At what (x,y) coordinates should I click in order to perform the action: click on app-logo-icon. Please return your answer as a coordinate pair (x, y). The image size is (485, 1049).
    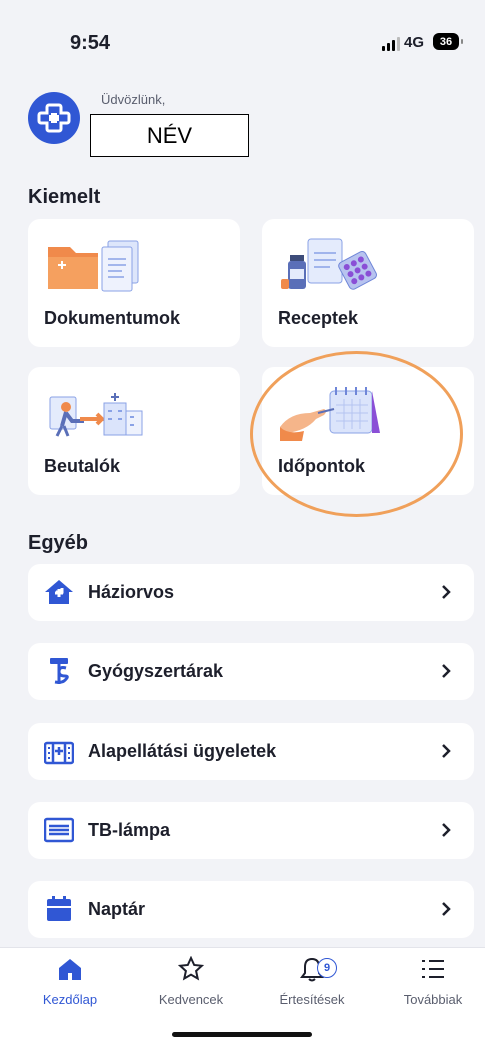
    Looking at the image, I should click on (54, 118).